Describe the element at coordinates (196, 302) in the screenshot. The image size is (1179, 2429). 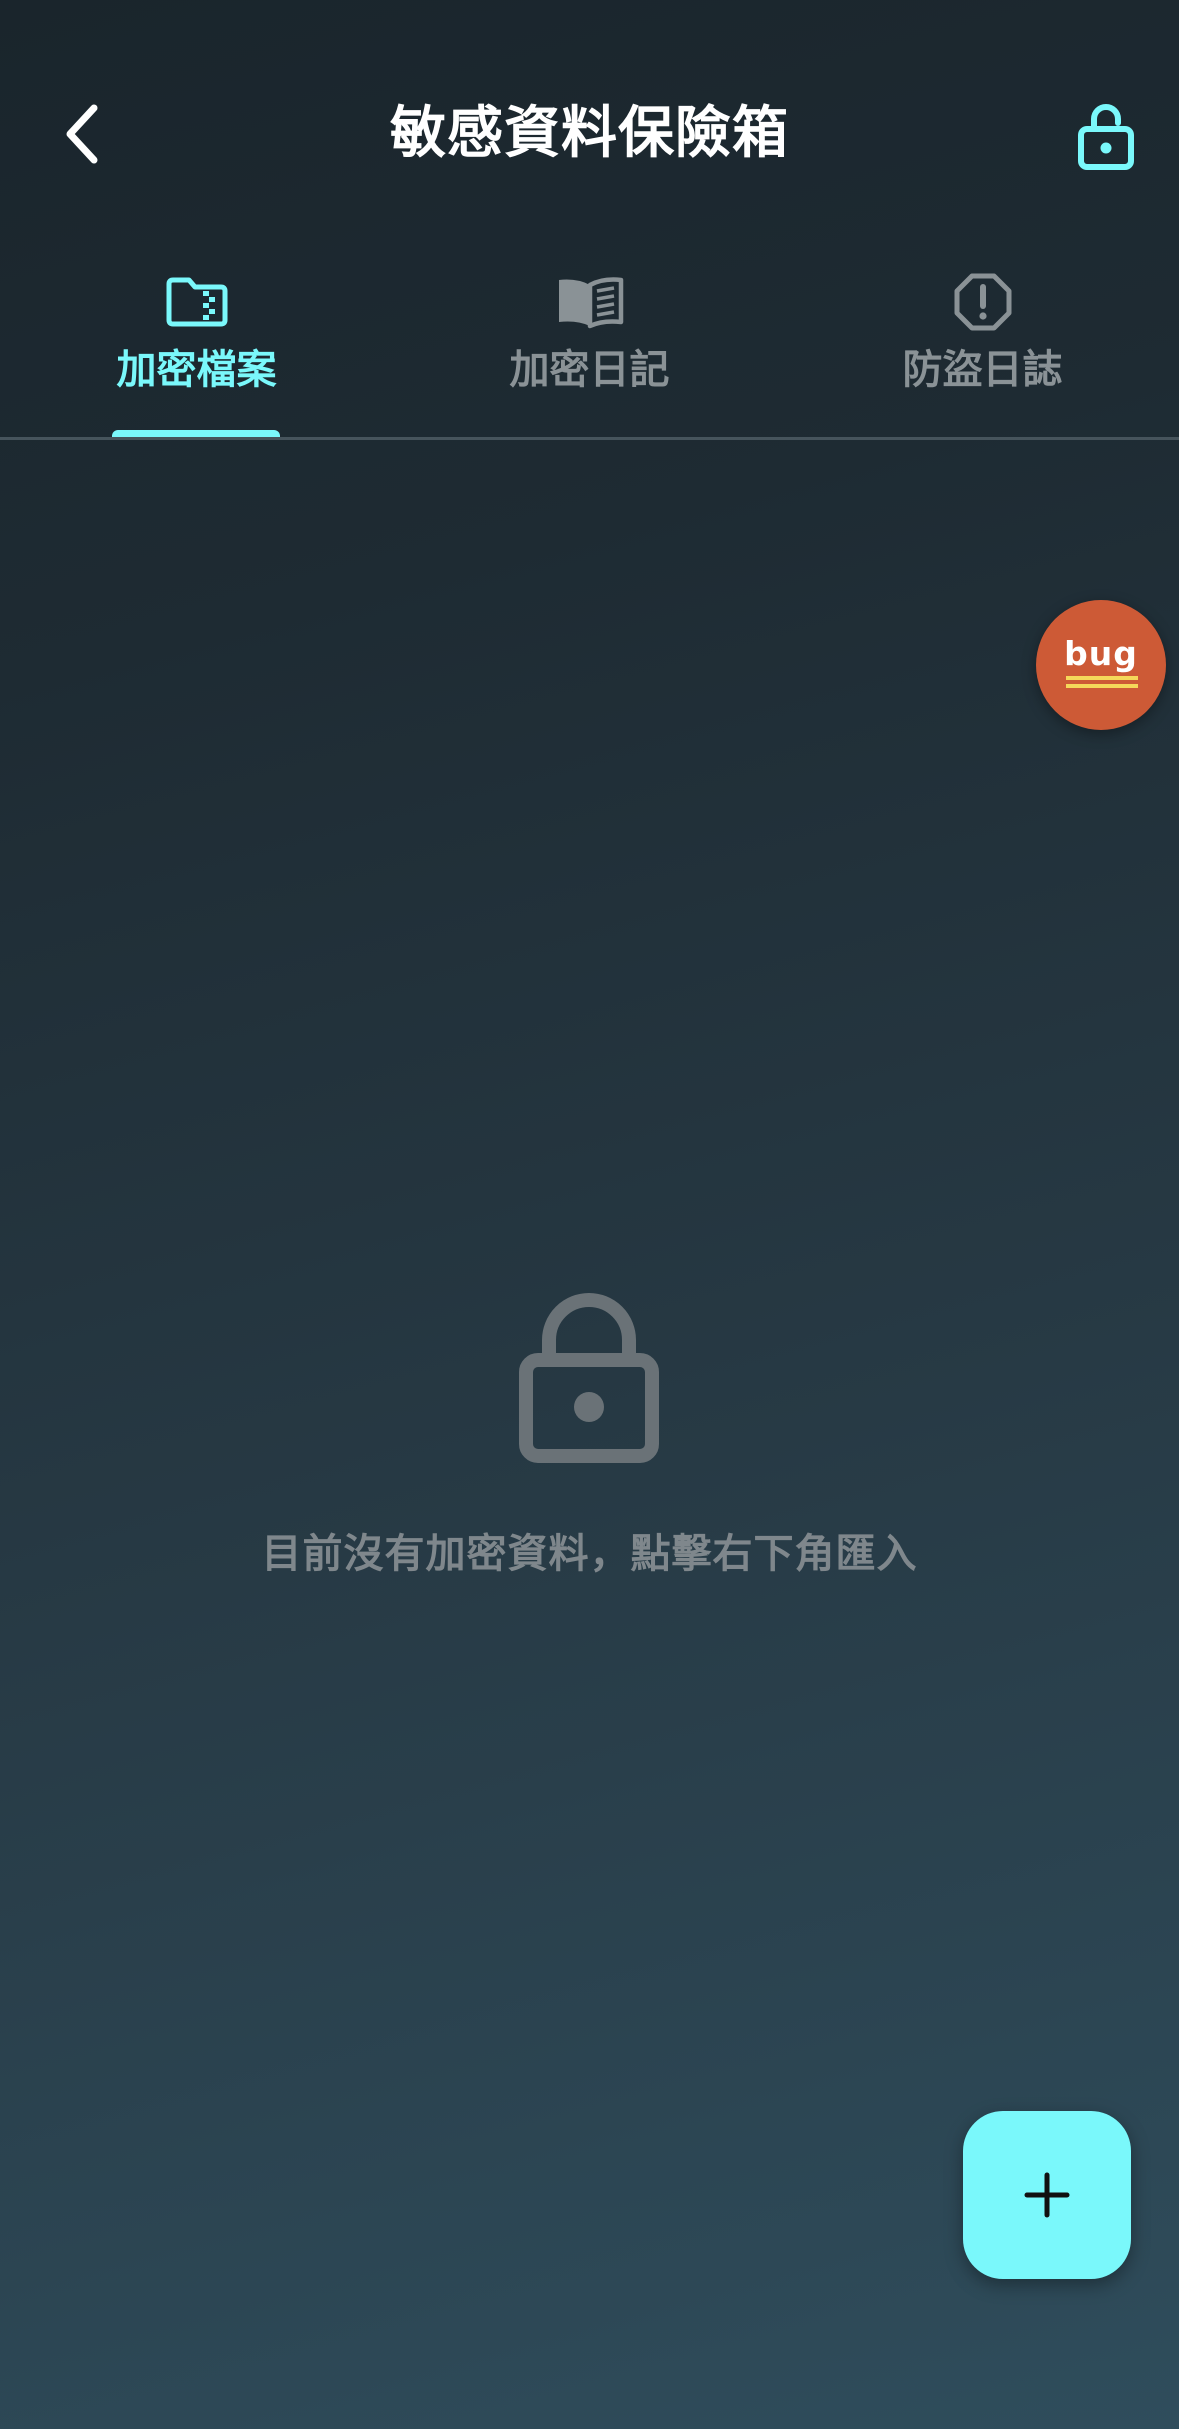
I see `folder-zip-icon` at that location.